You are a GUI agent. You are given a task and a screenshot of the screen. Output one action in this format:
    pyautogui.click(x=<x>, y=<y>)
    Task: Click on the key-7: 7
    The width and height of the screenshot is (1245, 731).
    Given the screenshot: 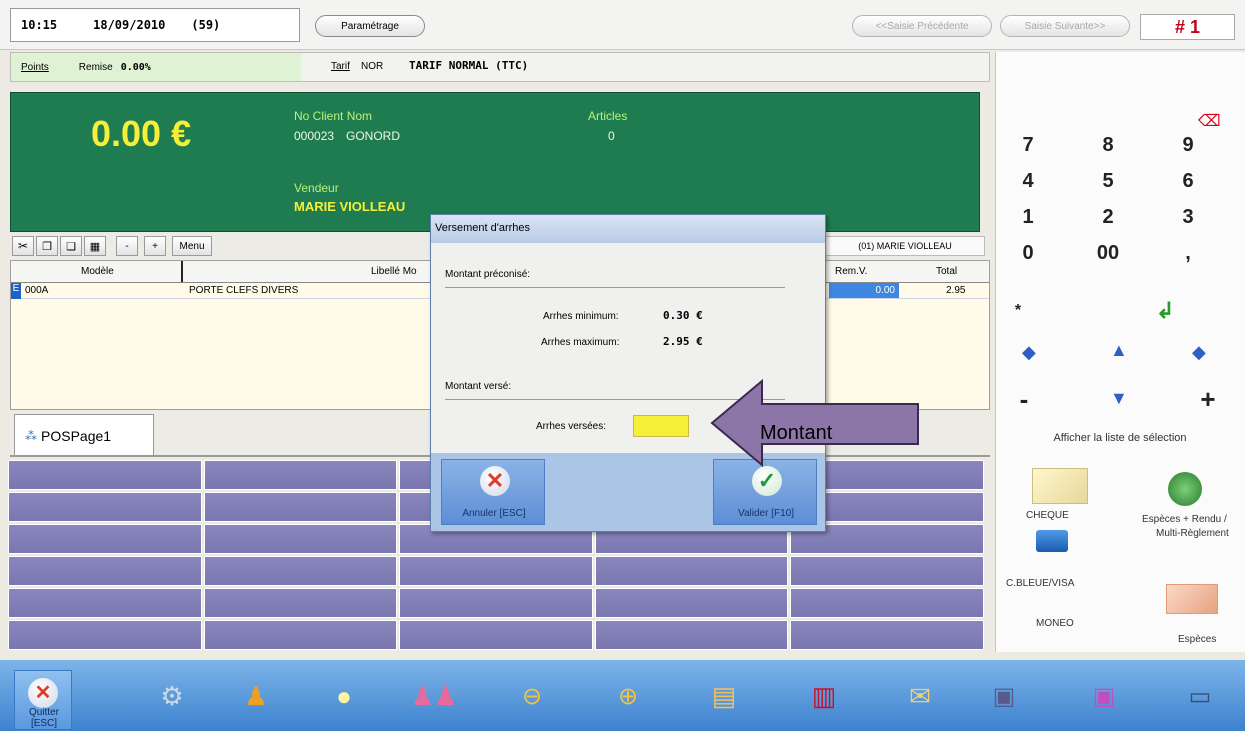 What is the action you would take?
    pyautogui.click(x=1028, y=145)
    